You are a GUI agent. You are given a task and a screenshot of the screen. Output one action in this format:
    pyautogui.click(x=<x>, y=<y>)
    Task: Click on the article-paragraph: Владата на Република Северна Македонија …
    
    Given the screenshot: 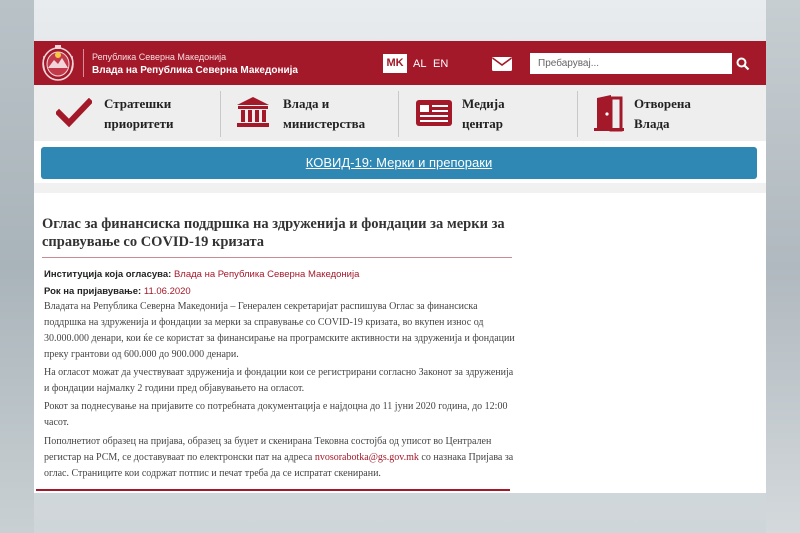 What is the action you would take?
    pyautogui.click(x=279, y=330)
    